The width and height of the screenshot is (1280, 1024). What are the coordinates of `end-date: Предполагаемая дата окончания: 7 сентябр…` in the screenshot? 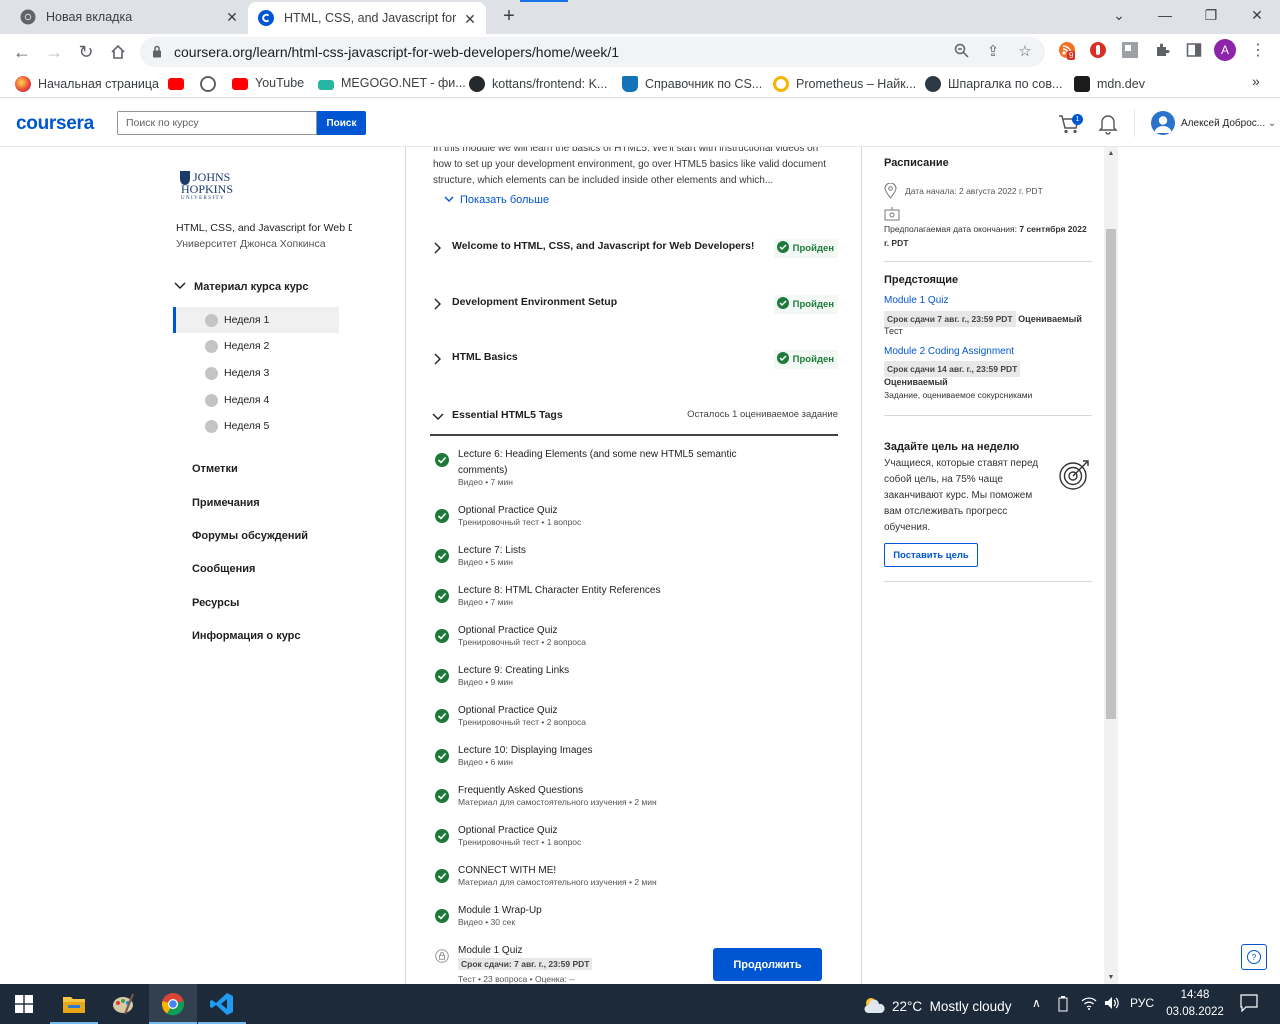 It's located at (986, 236).